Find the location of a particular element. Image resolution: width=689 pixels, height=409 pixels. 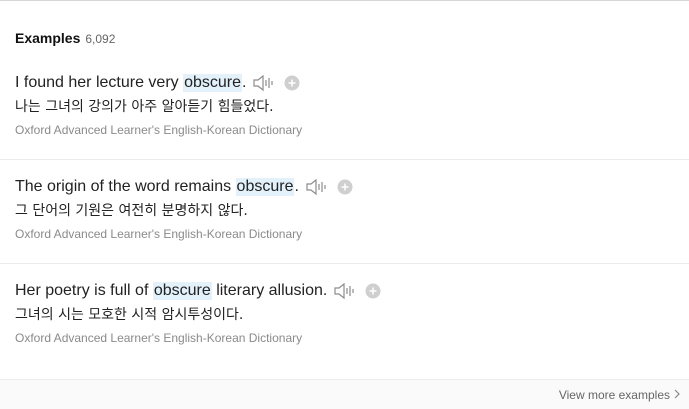

sentence-text-pre: Her poetry is full of is located at coordinates (84, 290).